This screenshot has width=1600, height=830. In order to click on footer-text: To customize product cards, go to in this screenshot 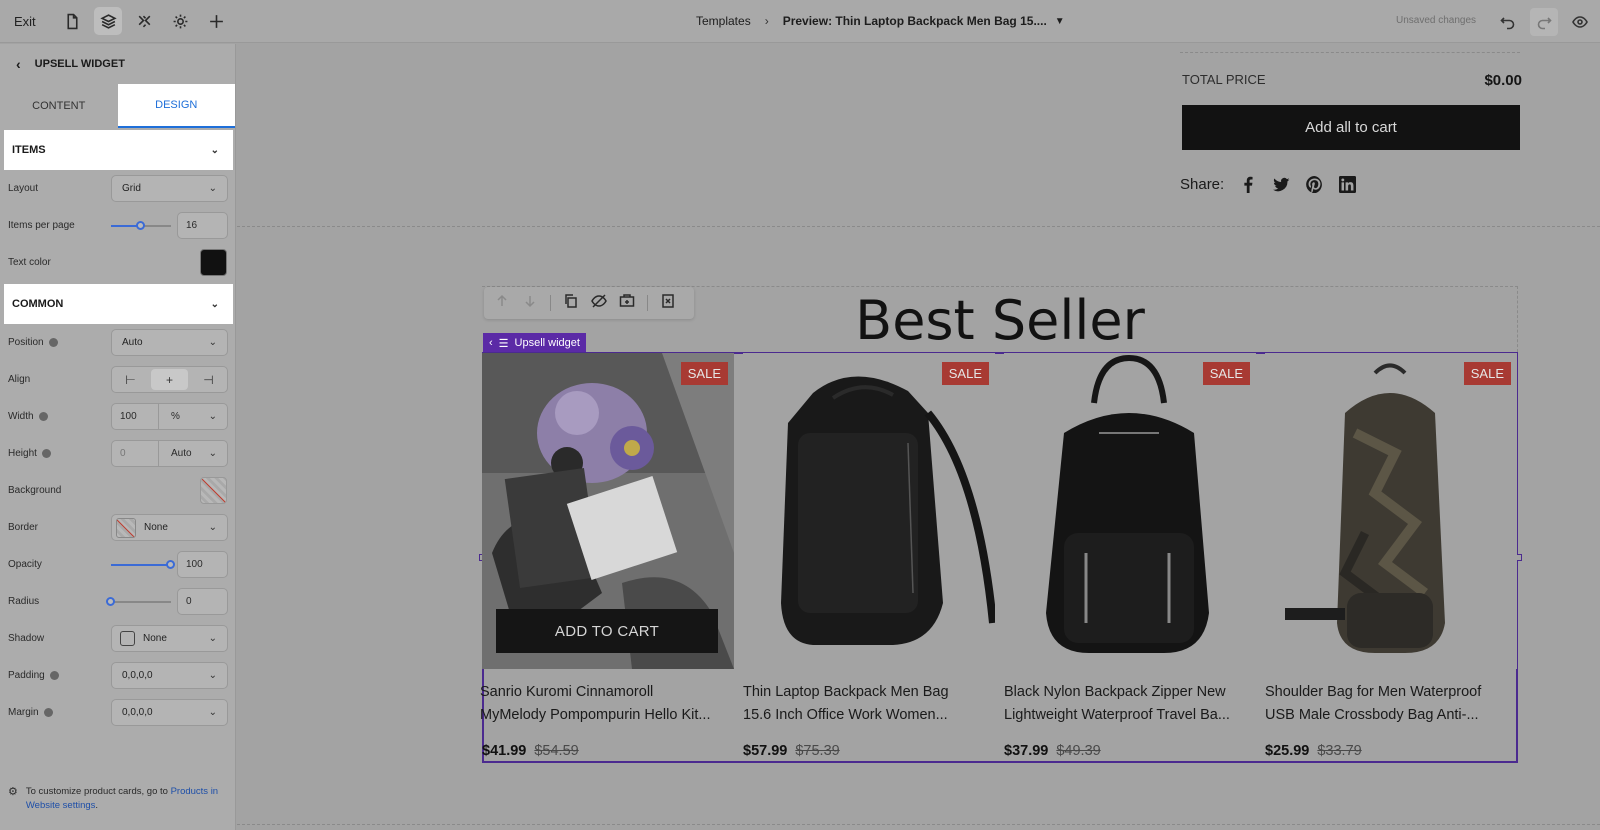, I will do `click(96, 791)`.